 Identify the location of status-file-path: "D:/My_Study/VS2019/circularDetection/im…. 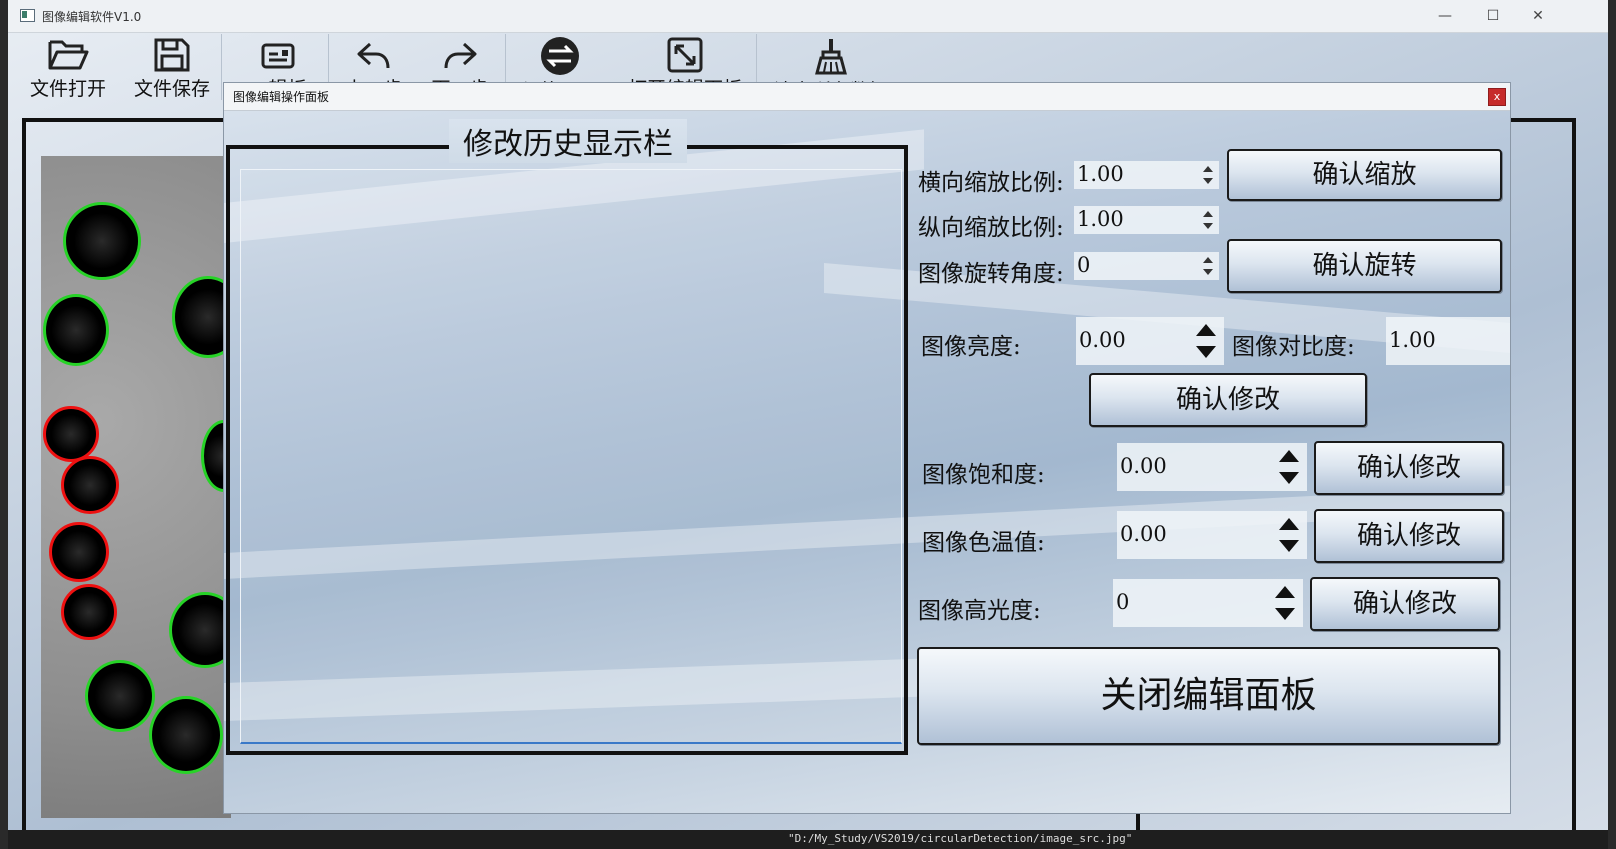
(960, 838).